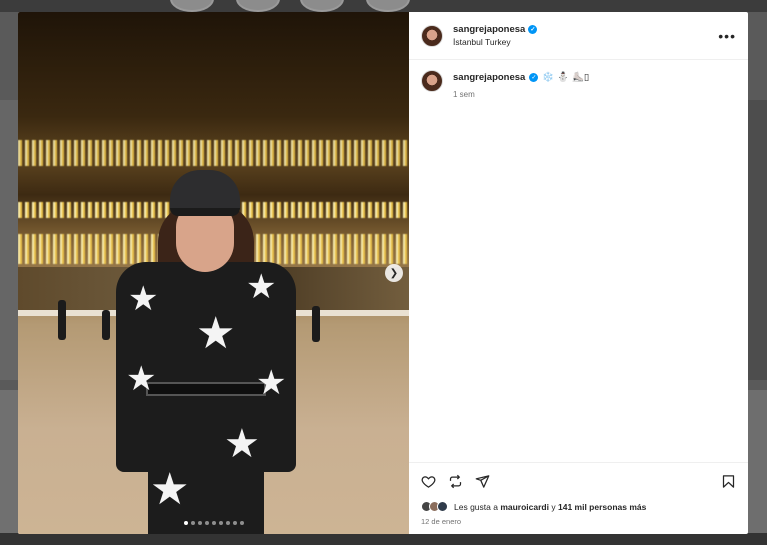 The image size is (767, 545). What do you see at coordinates (476, 506) in the screenshot?
I see `likes-prefix: Les gusta a` at bounding box center [476, 506].